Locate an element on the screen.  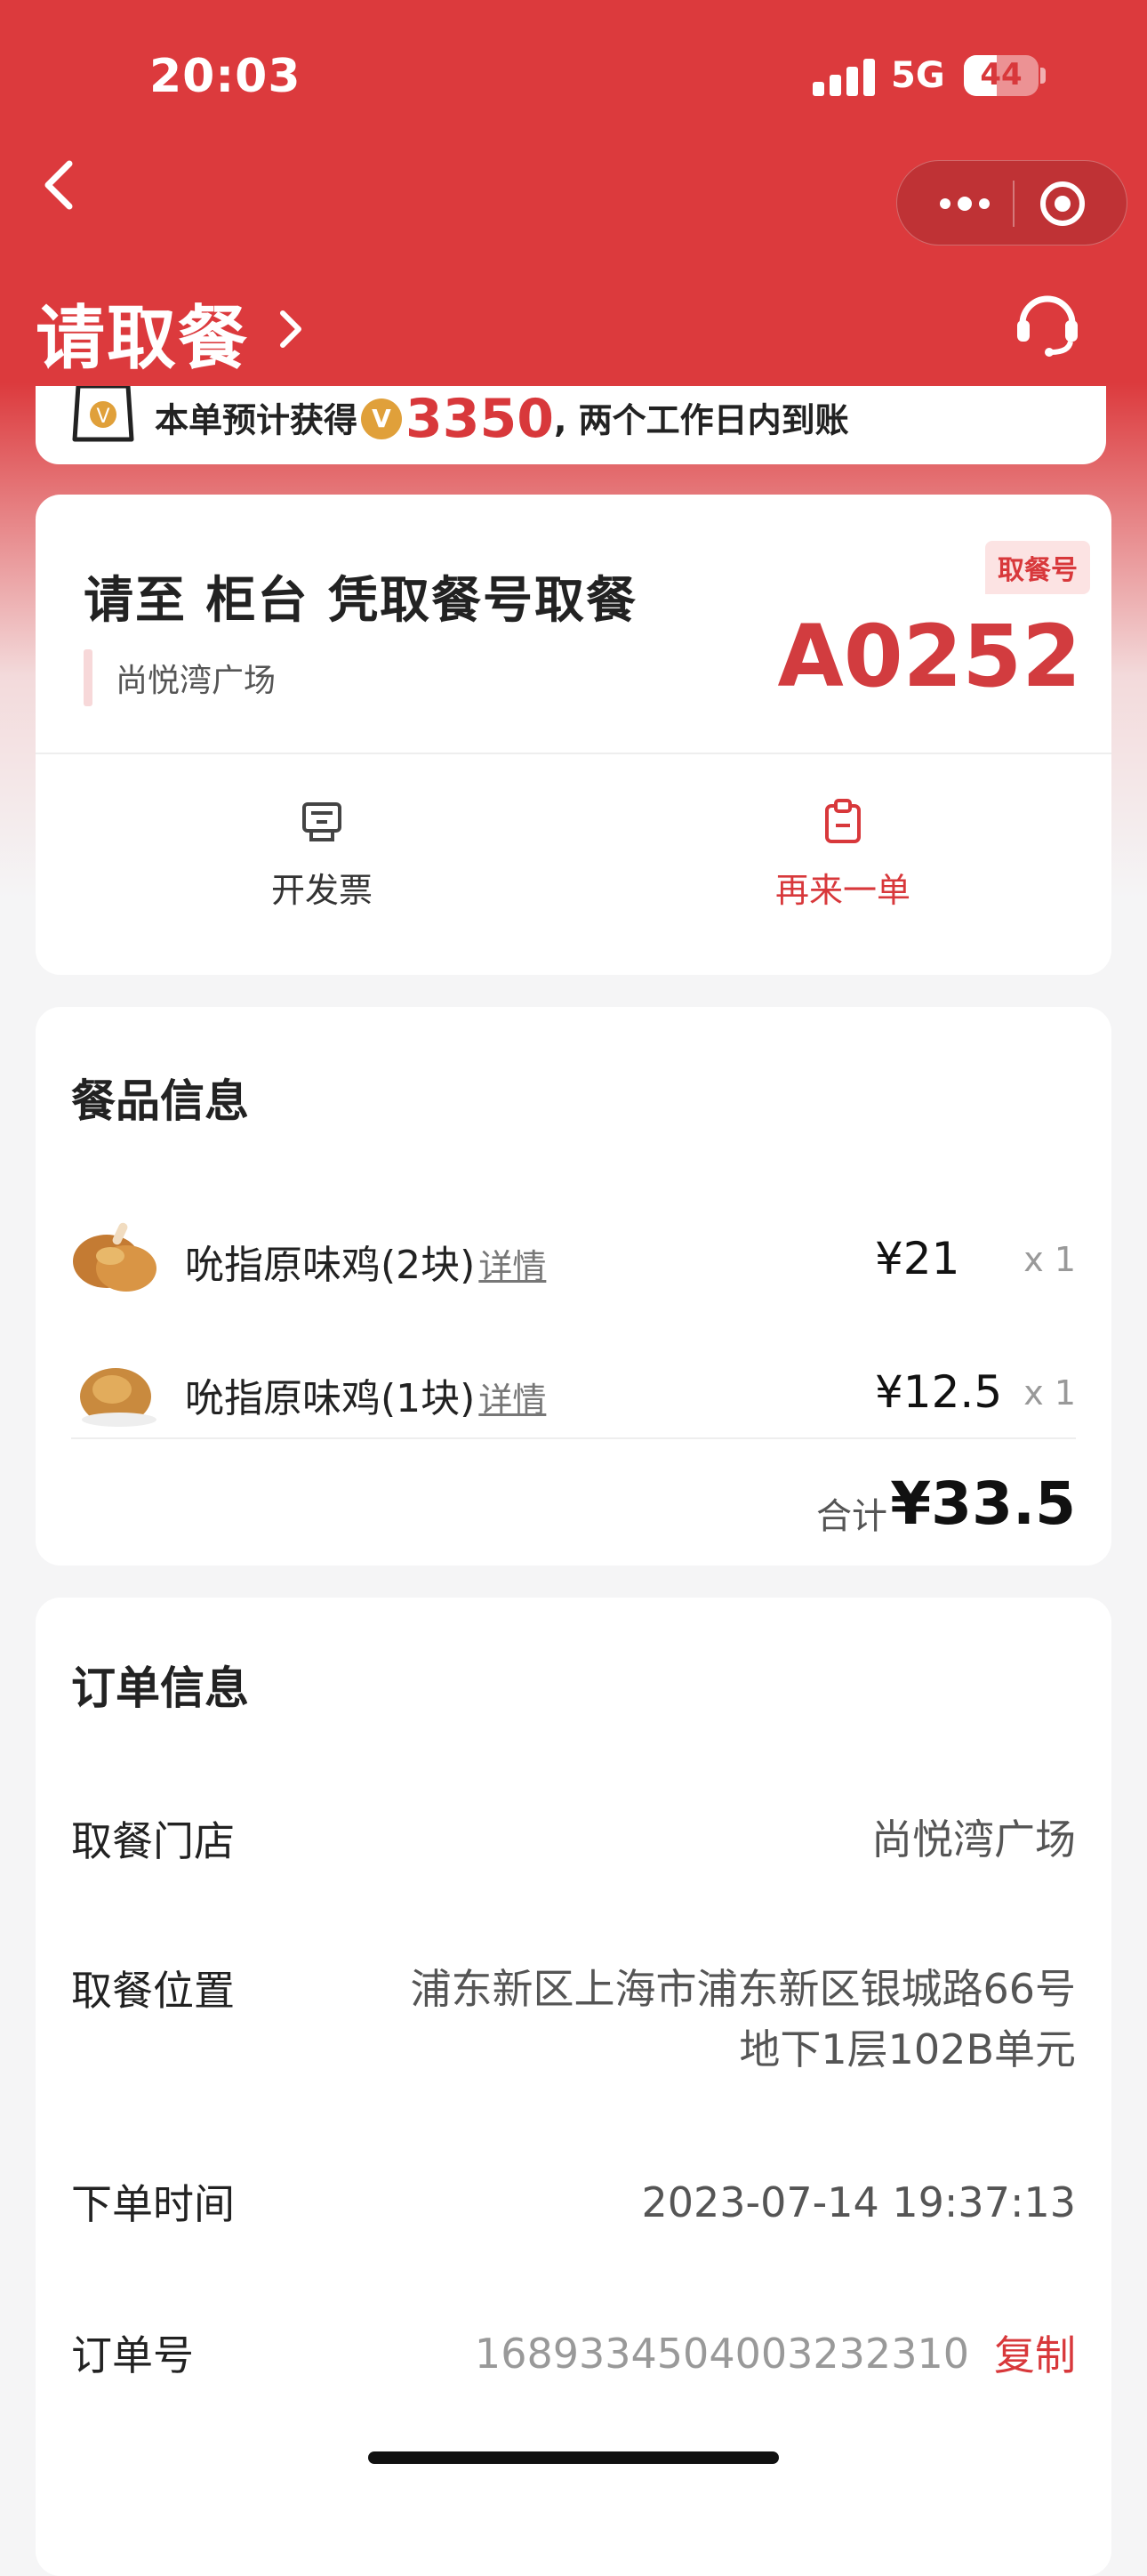
battery-level: 44 is located at coordinates (1001, 75).